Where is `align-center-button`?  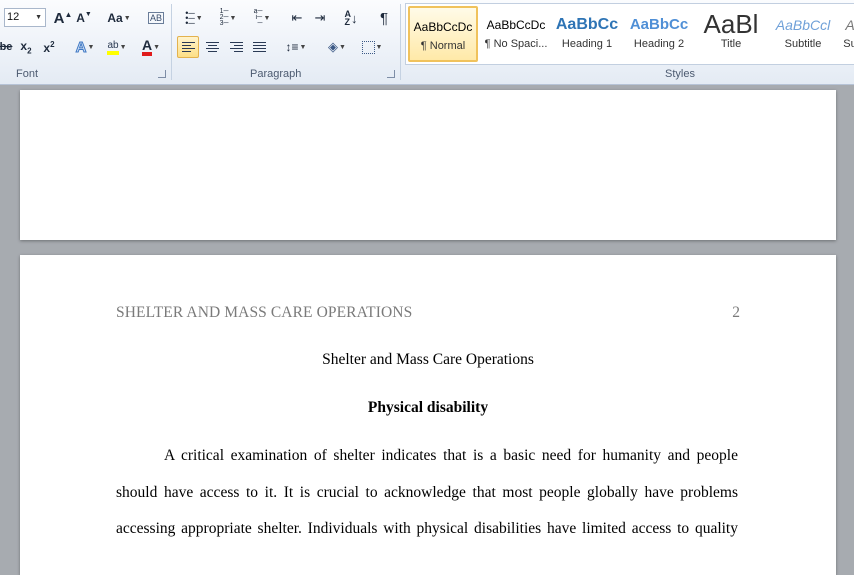 align-center-button is located at coordinates (212, 47).